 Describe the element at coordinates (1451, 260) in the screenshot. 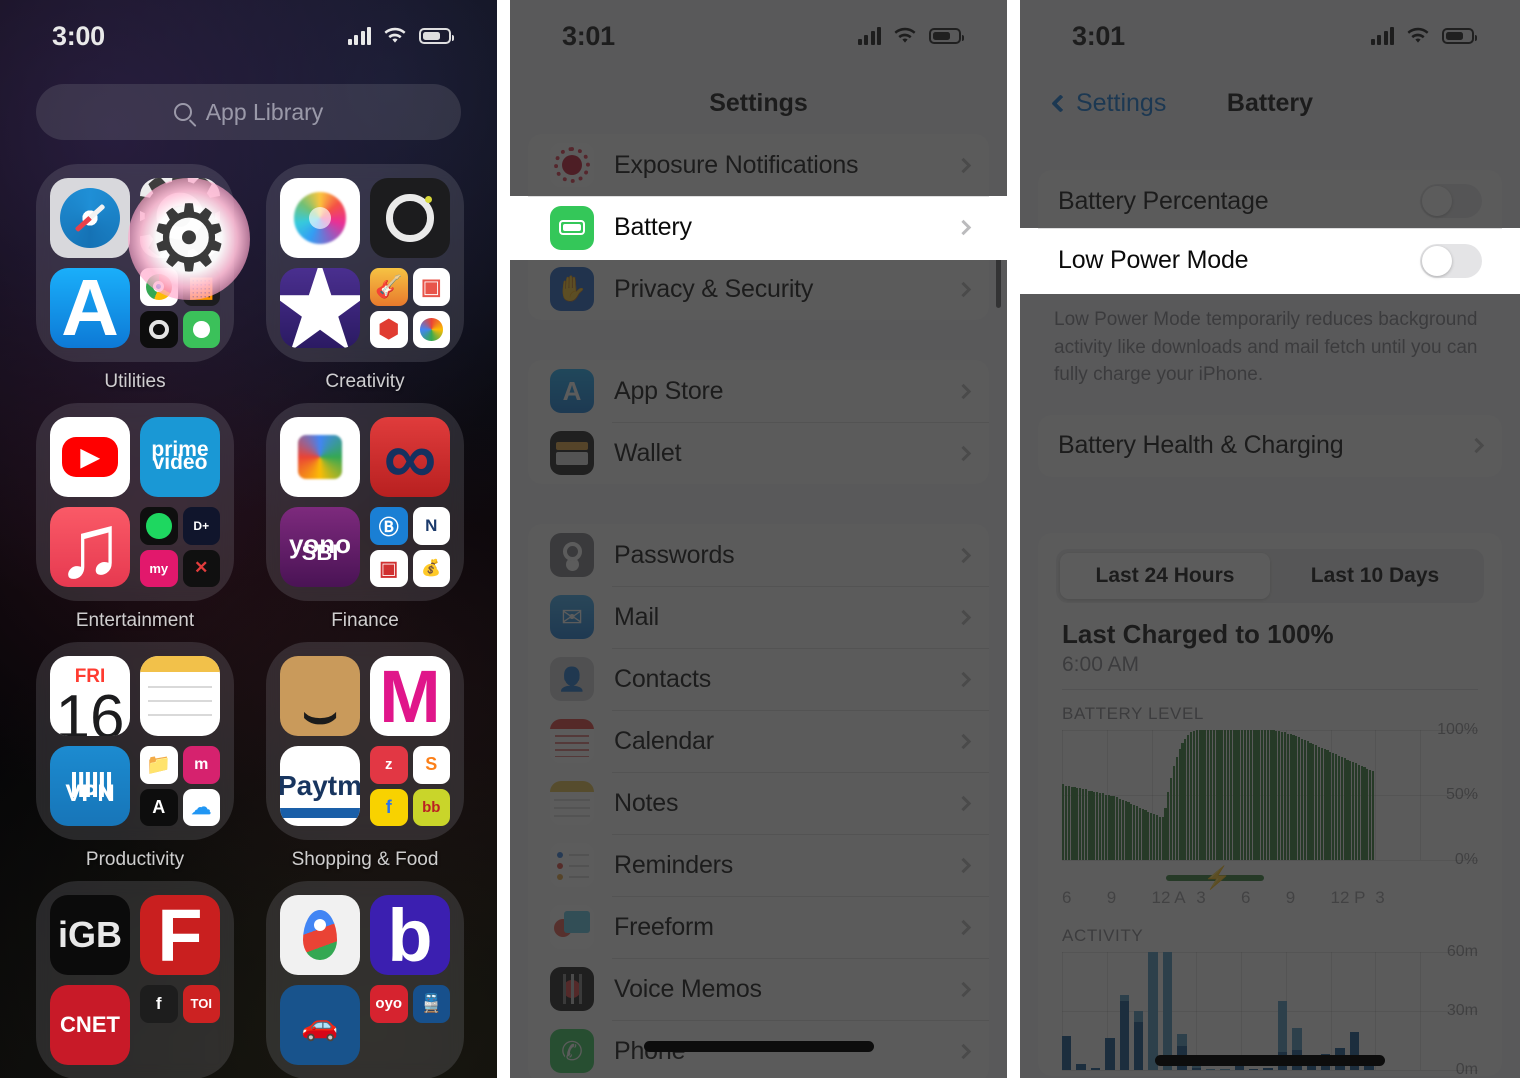

I see `low-power-mode-toggle` at that location.